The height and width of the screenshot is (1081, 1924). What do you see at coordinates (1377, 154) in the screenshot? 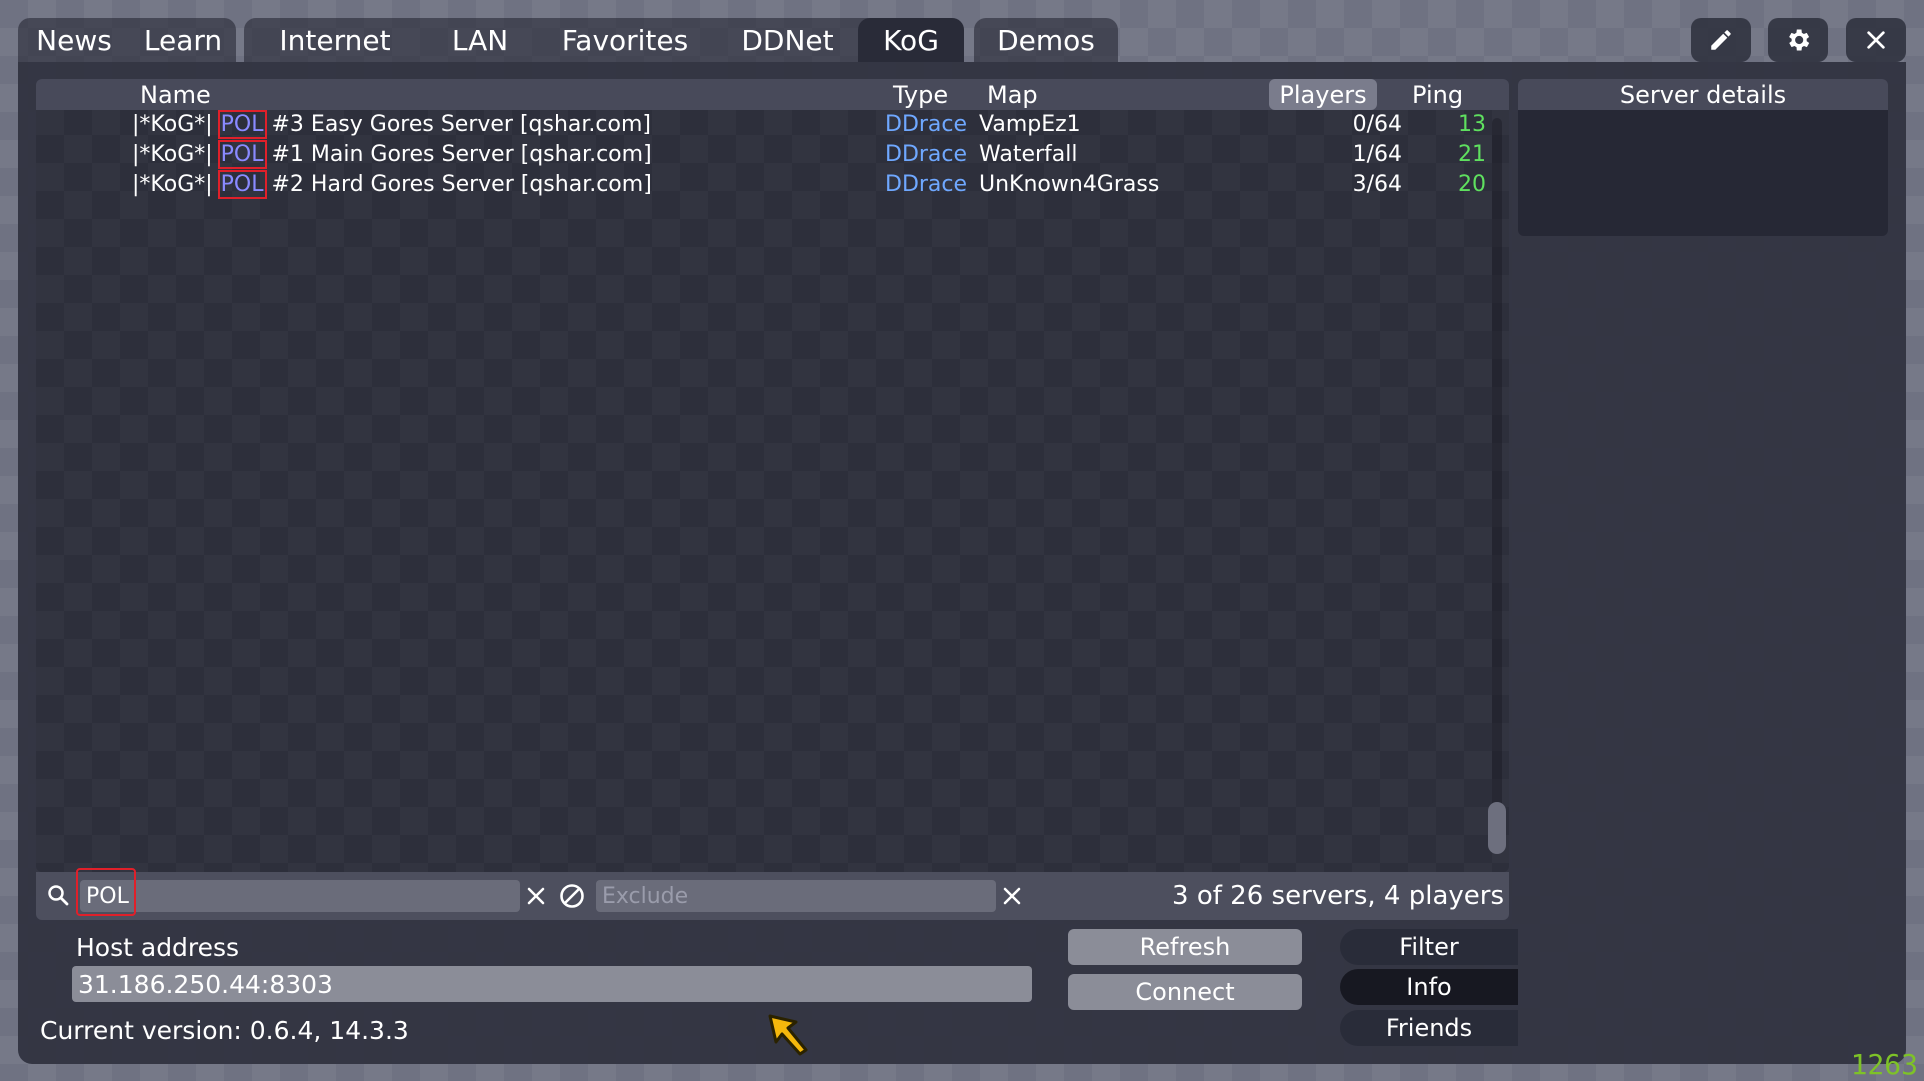
I see `server-players: 1/64` at bounding box center [1377, 154].